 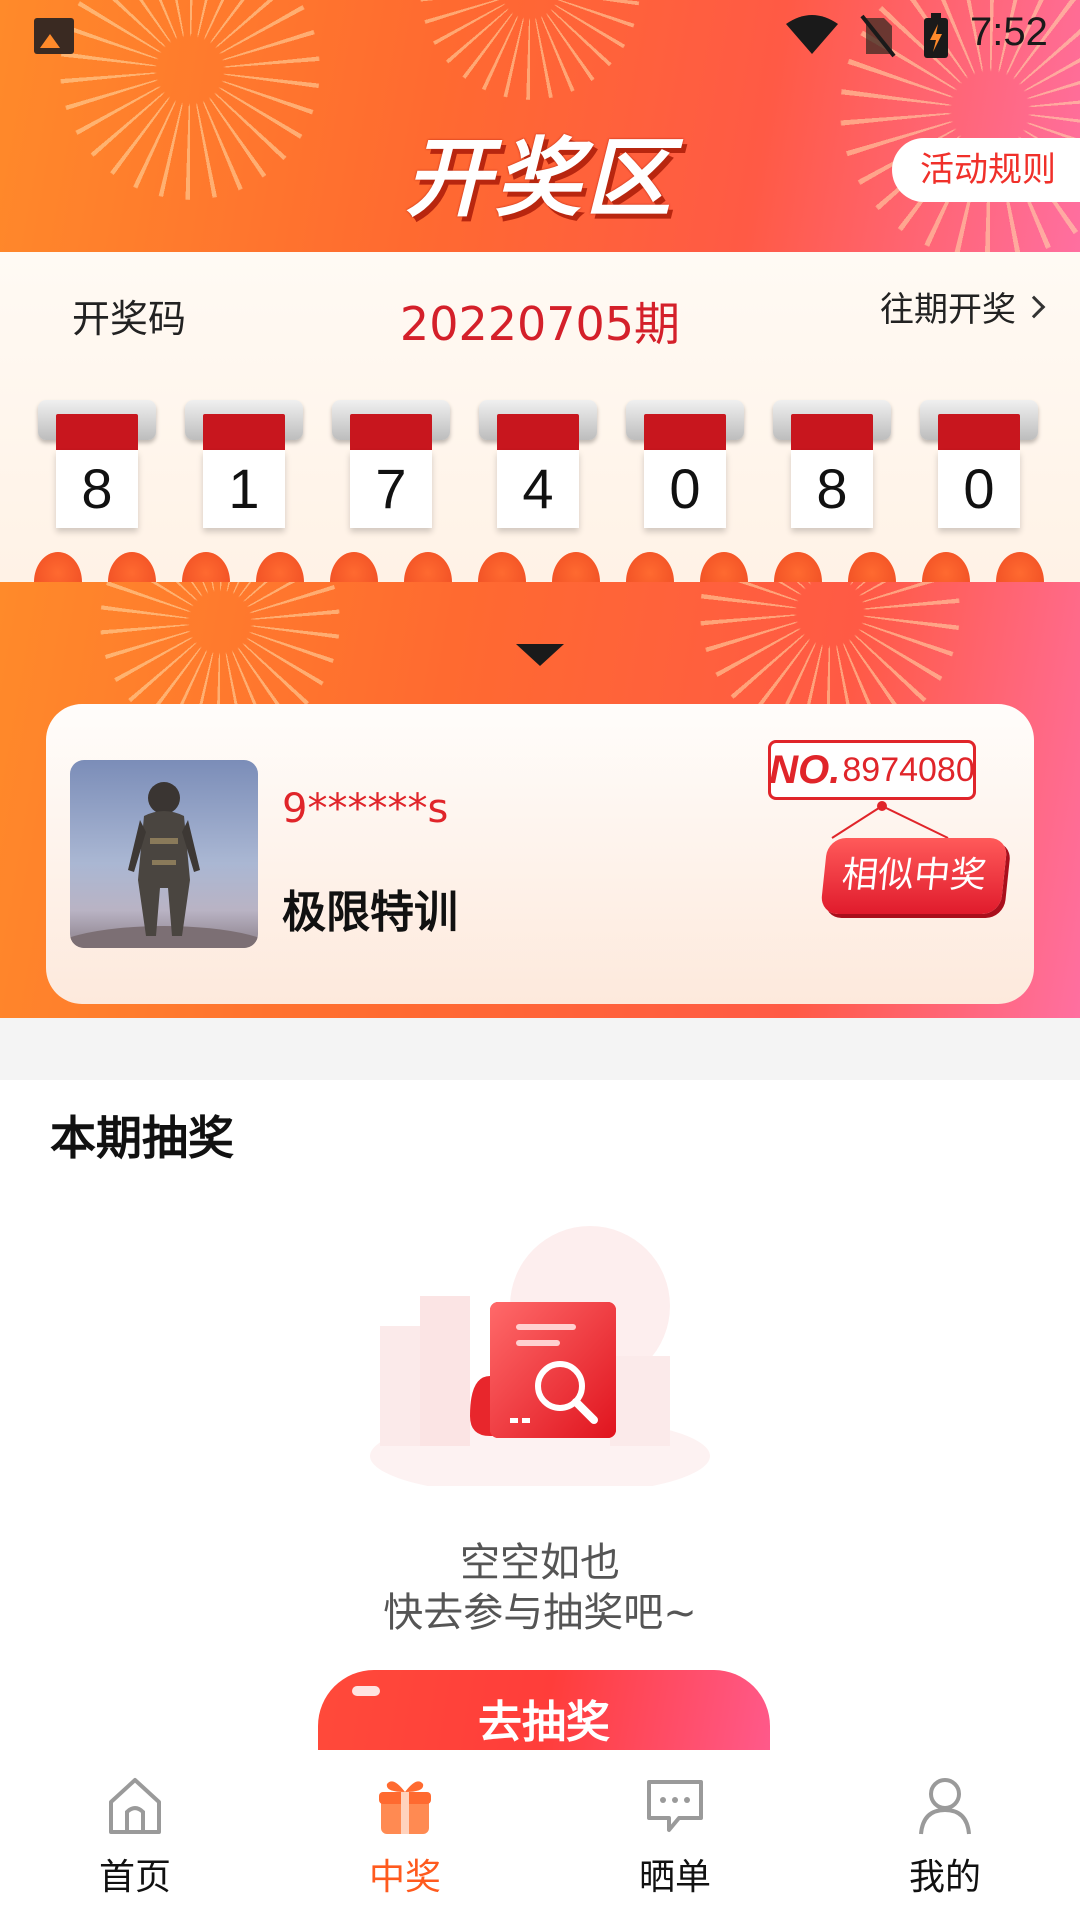 I want to click on nav-item-mine: 我的, so click(x=945, y=1844).